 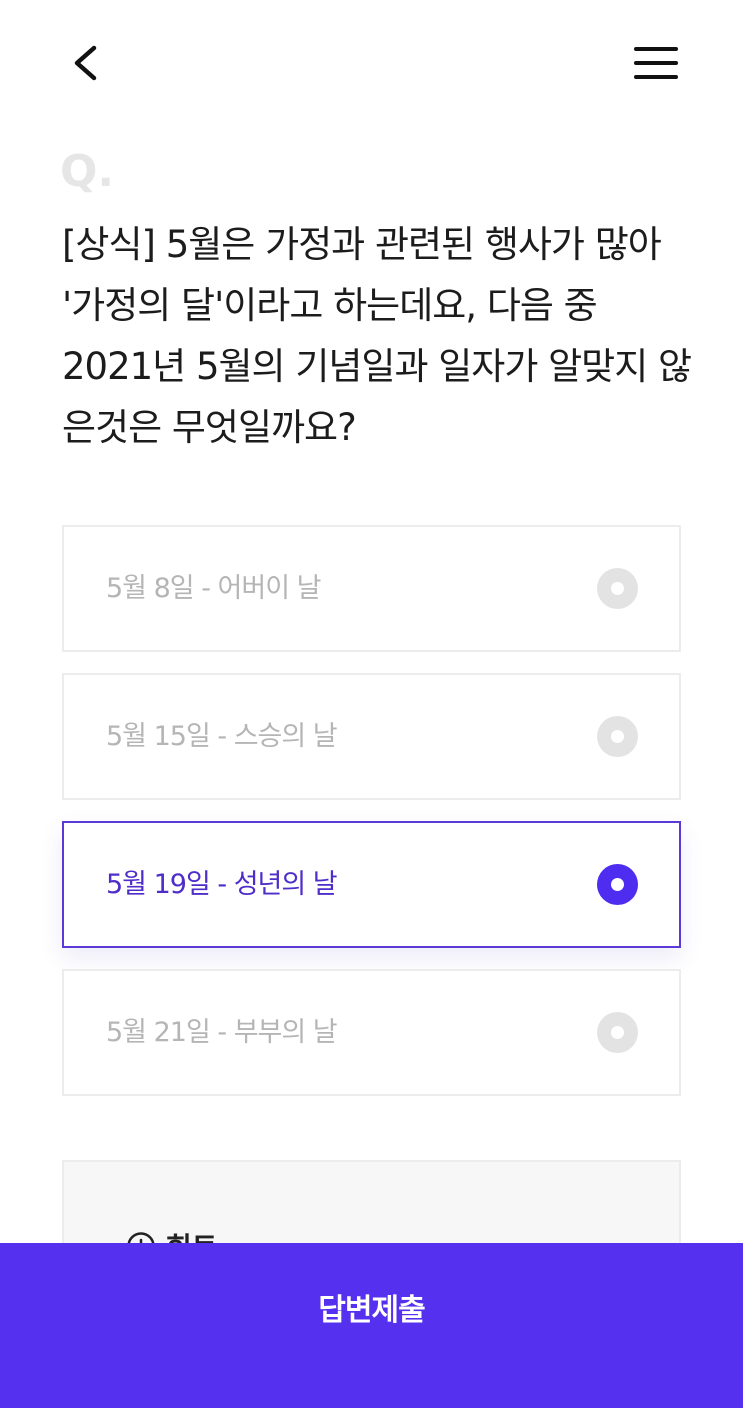 I want to click on option-label: 5월 21일 - 부부의 날, so click(x=222, y=1032).